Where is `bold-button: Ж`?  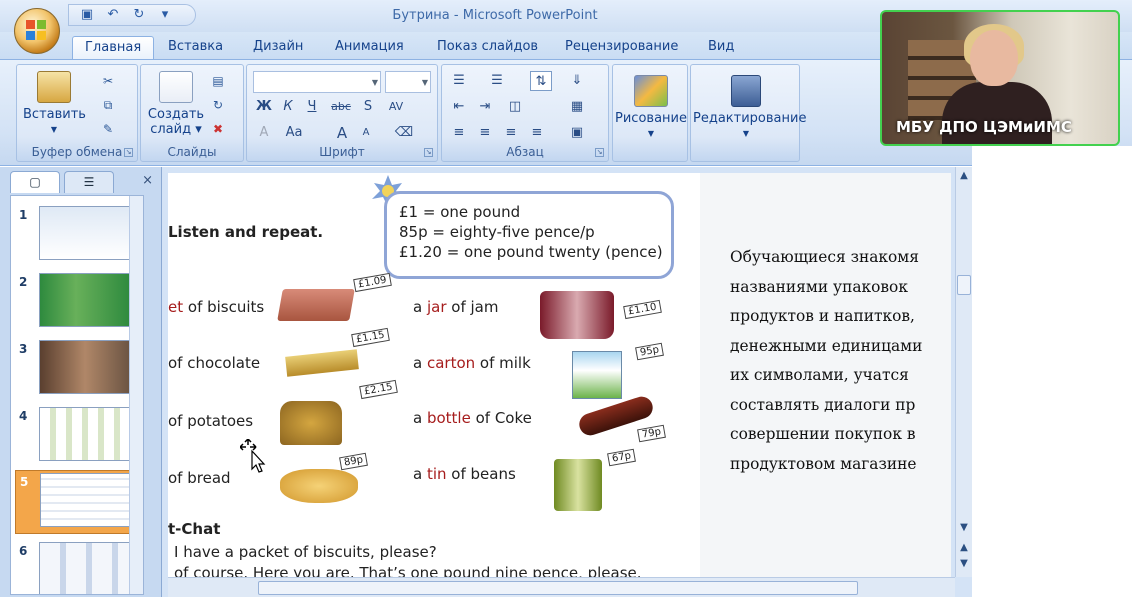
bold-button: Ж is located at coordinates (264, 107).